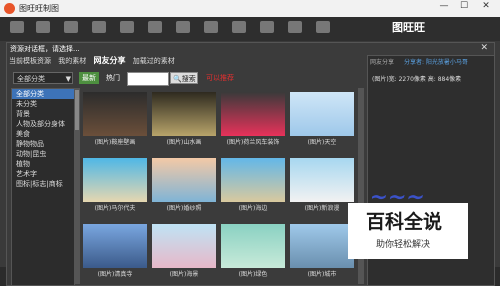  What do you see at coordinates (30, 61) in the screenshot?
I see `tab-current-template: 当前模板资源` at bounding box center [30, 61].